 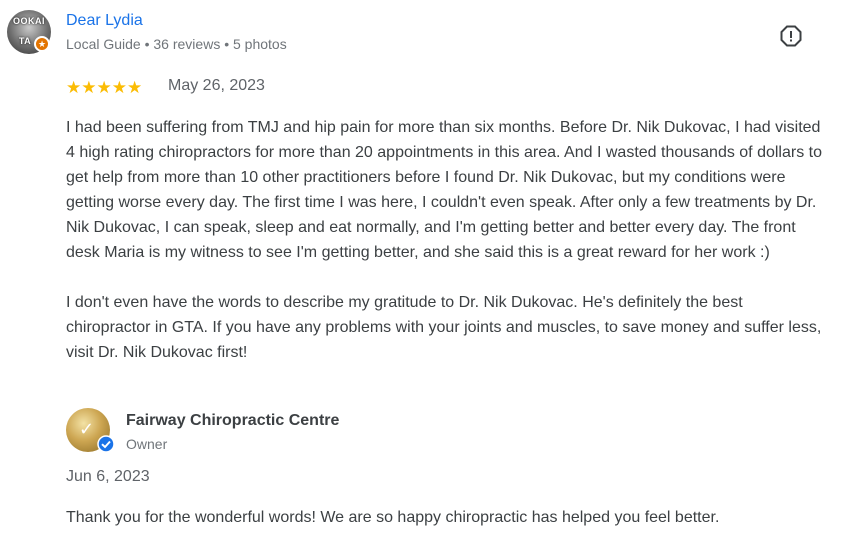 What do you see at coordinates (106, 444) in the screenshot?
I see `verified-check-icon` at bounding box center [106, 444].